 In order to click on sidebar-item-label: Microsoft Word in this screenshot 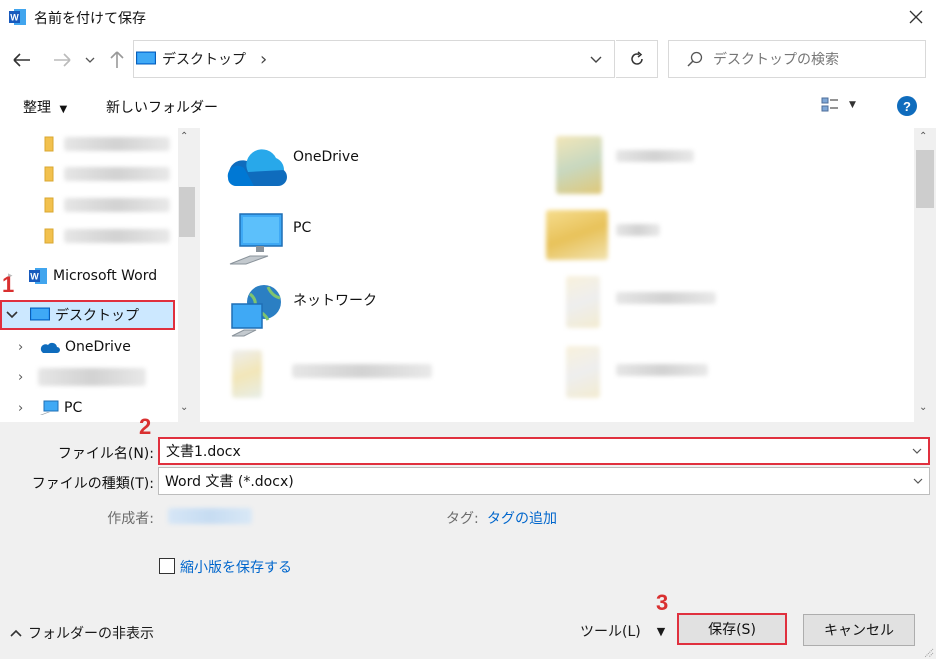, I will do `click(105, 276)`.